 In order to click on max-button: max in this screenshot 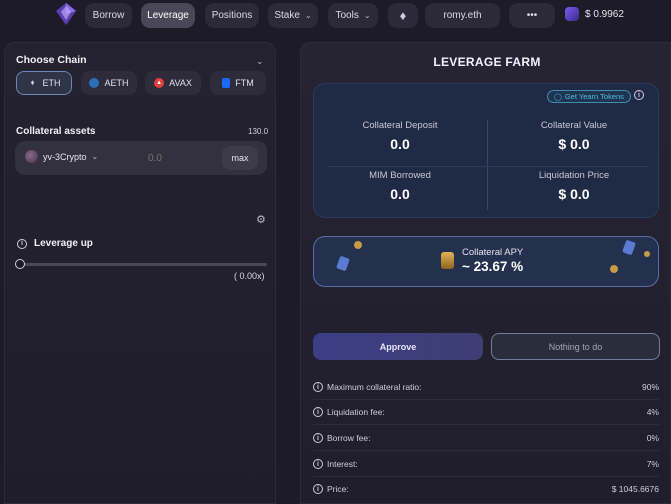, I will do `click(240, 158)`.